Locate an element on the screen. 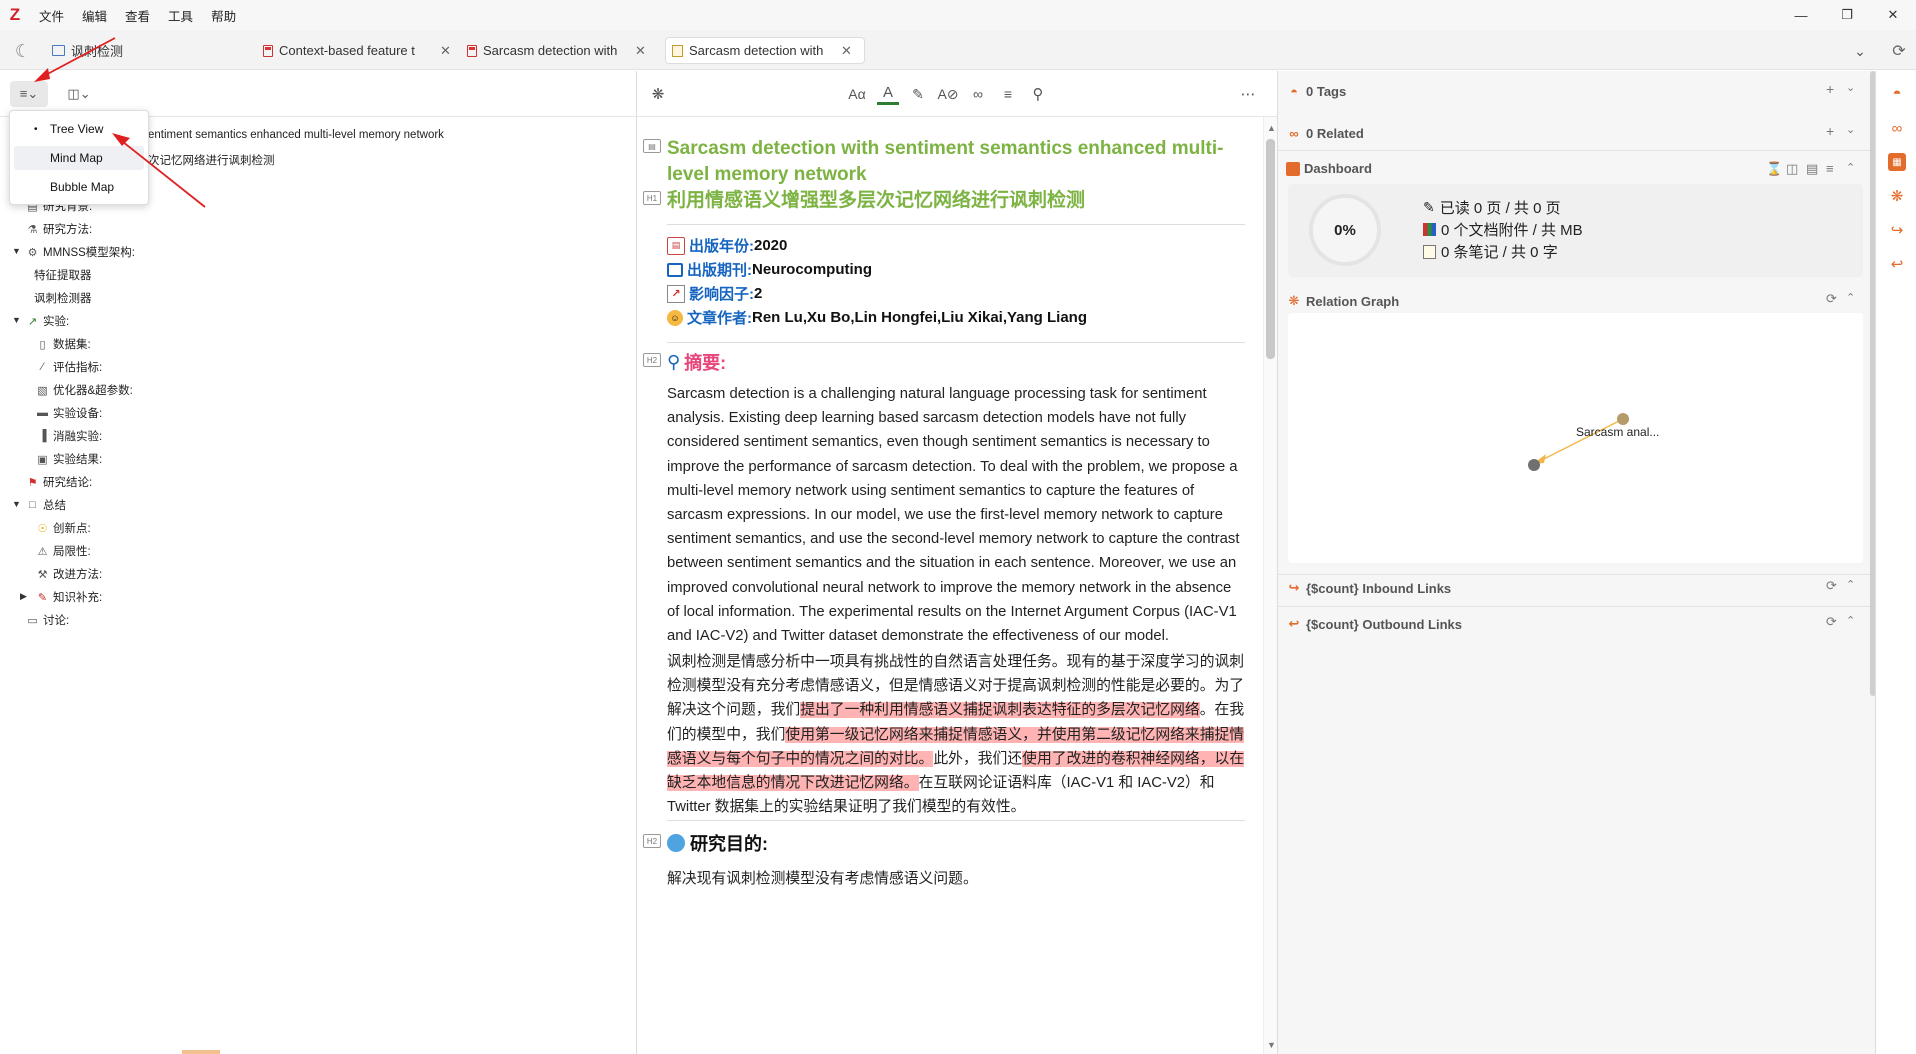  restore-button: ❐ is located at coordinates (1847, 15).